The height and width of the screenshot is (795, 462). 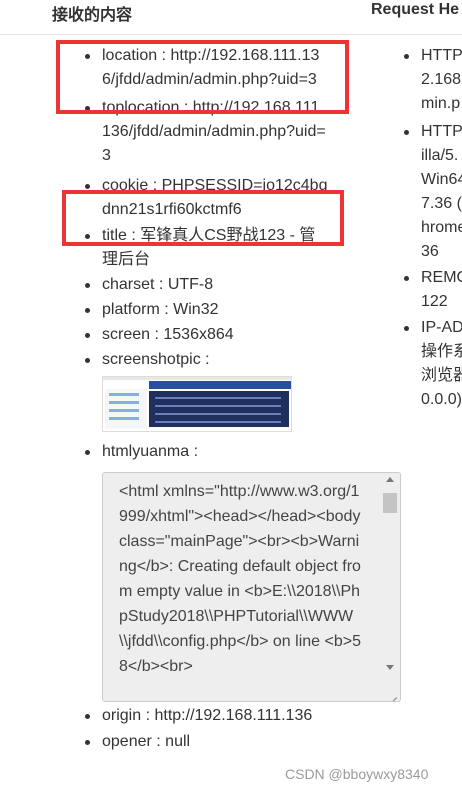 What do you see at coordinates (357, 774) in the screenshot?
I see `csdn-watermark: CSDN @bboywxy8340` at bounding box center [357, 774].